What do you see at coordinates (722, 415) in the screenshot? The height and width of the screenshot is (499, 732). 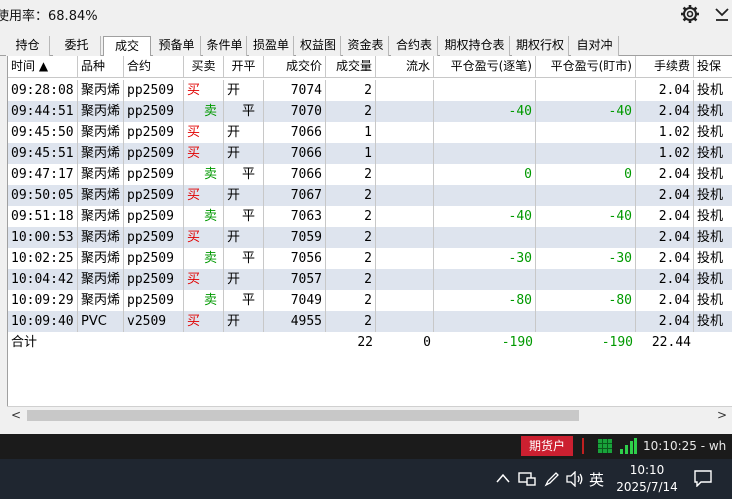 I see `scroll-right-icon: >` at bounding box center [722, 415].